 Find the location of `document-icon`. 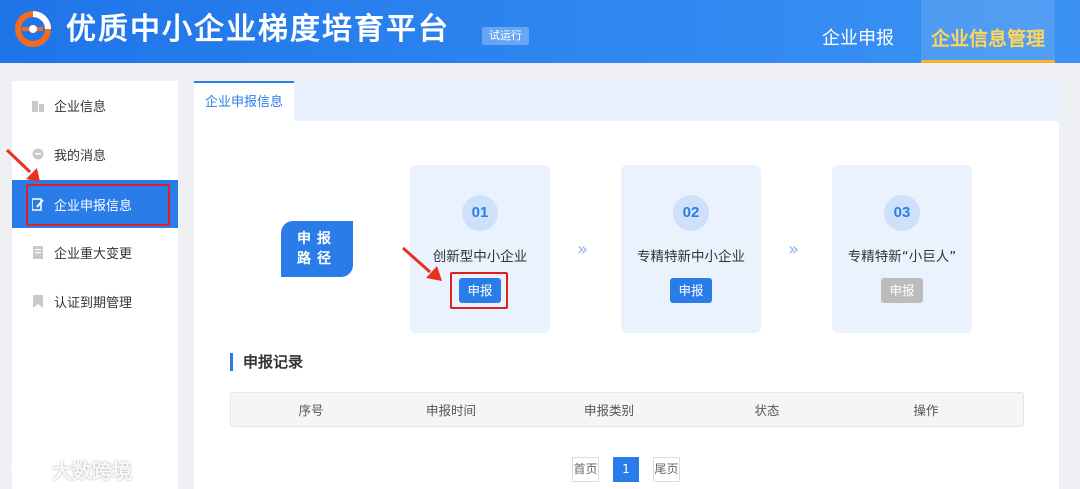

document-icon is located at coordinates (38, 252).